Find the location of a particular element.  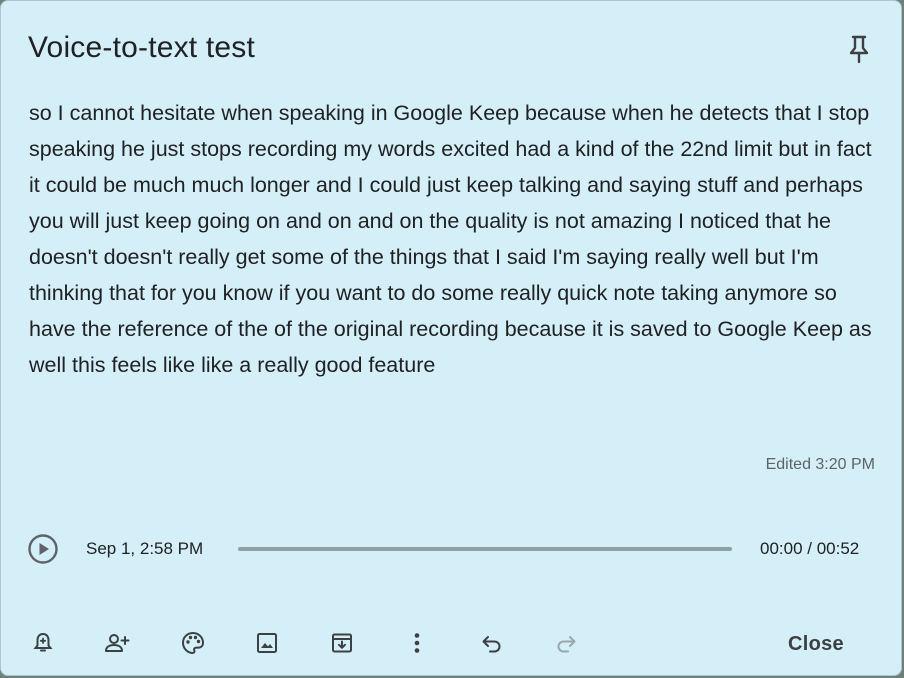

palette-icon is located at coordinates (193, 643).